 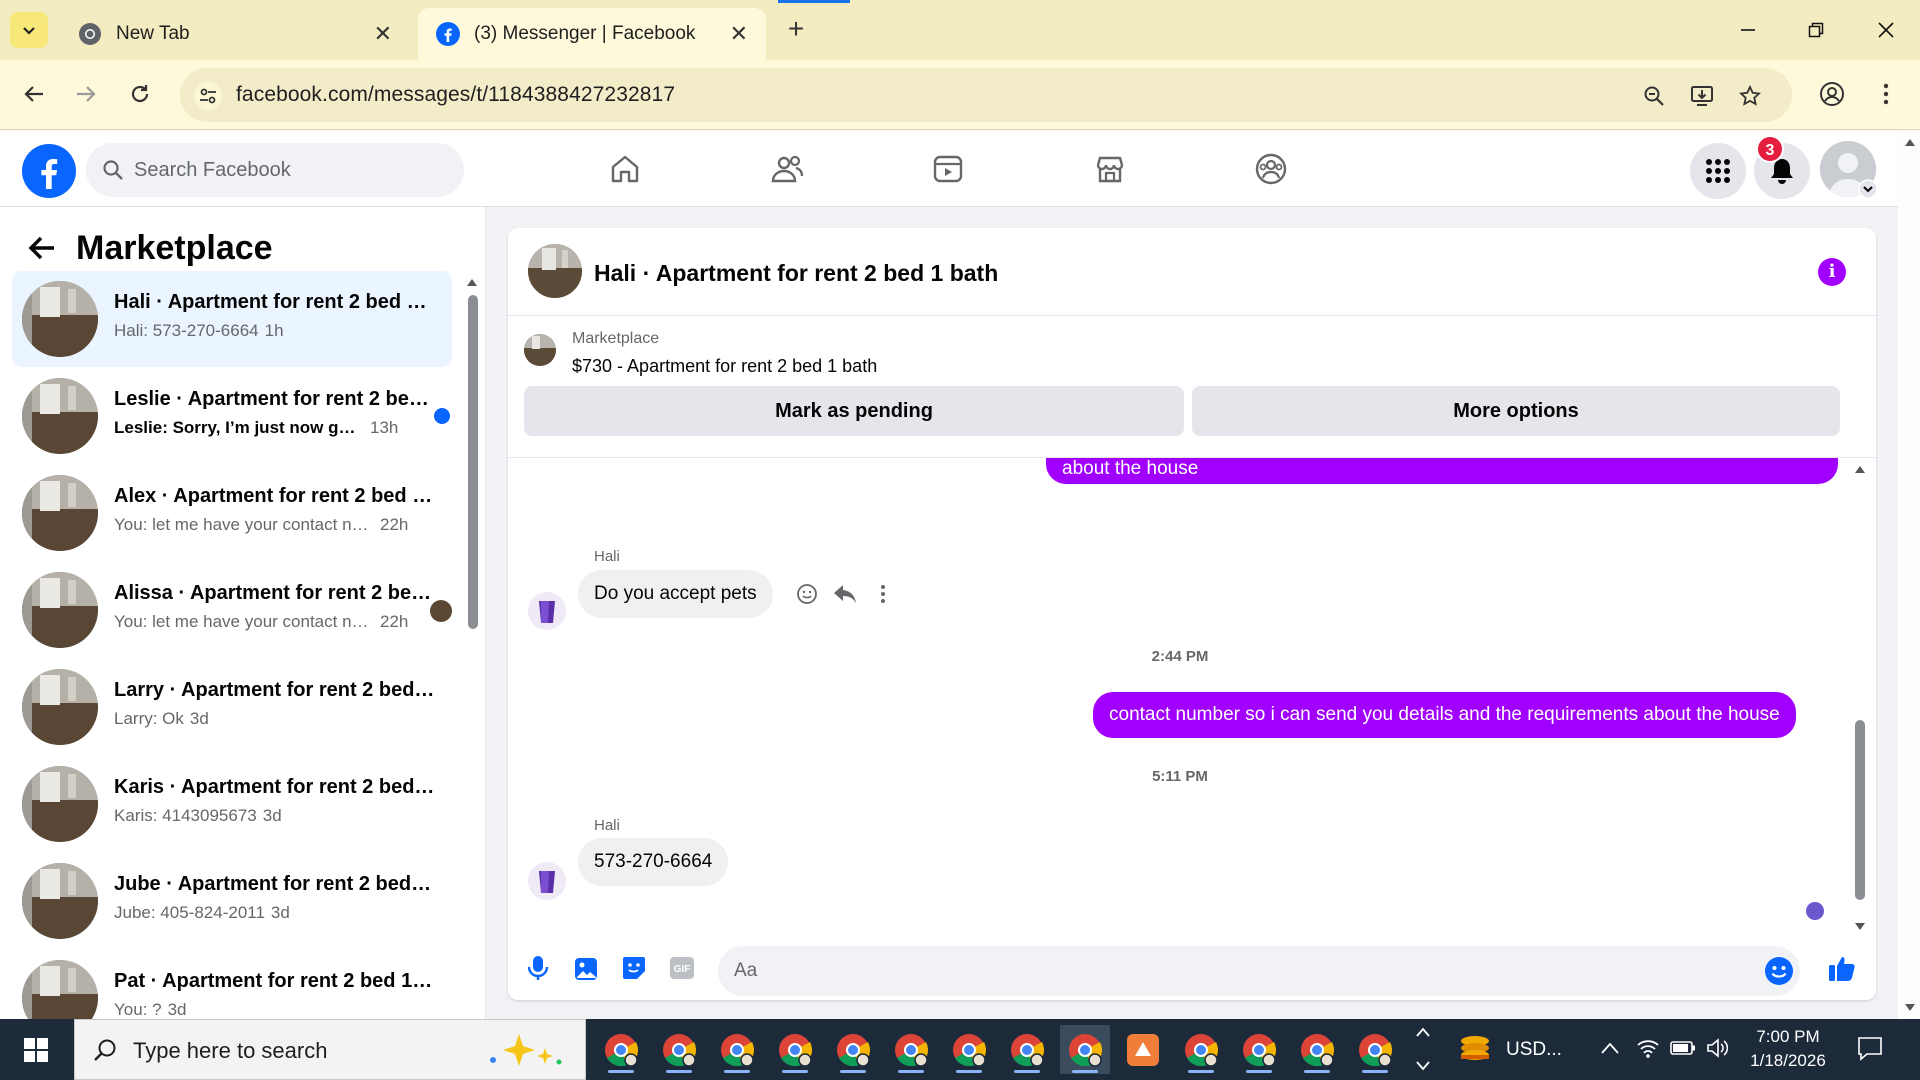 I want to click on sidebar-scrollbar, so click(x=472, y=636).